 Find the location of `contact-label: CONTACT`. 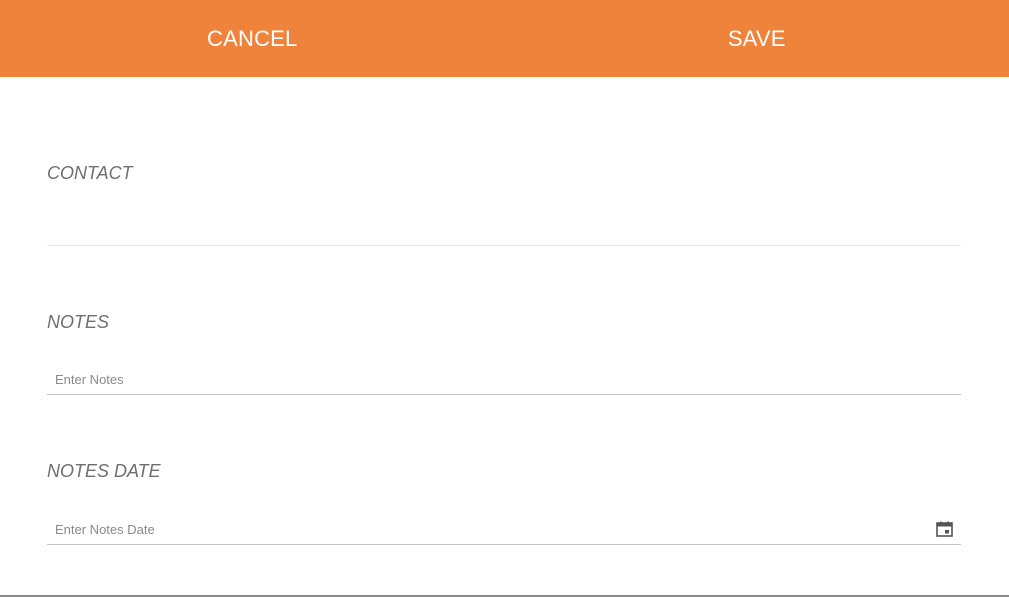

contact-label: CONTACT is located at coordinates (90, 173).